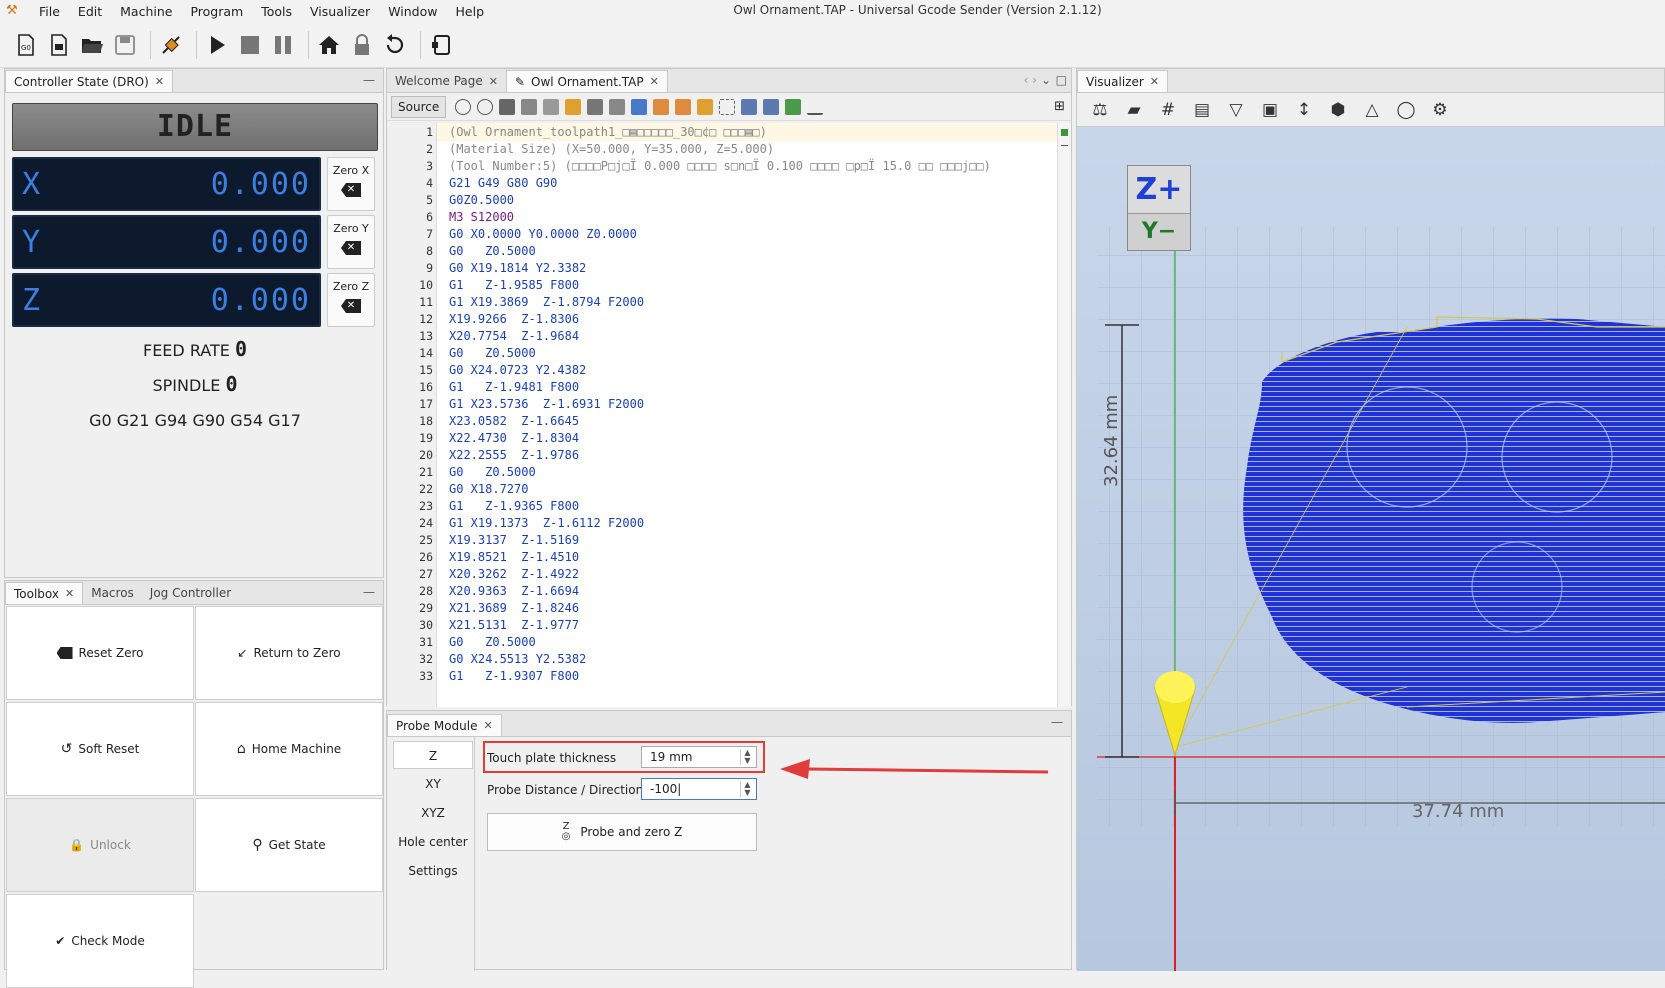 This screenshot has width=1665, height=988. Describe the element at coordinates (1168, 110) in the screenshot. I see `grid-icon: #` at that location.